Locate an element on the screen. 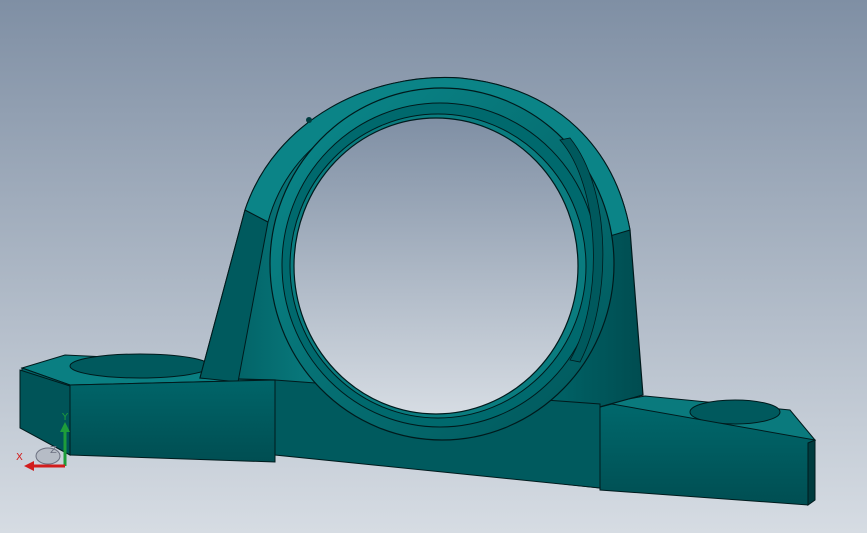 This screenshot has width=867, height=533. right-foot-side is located at coordinates (811, 472).